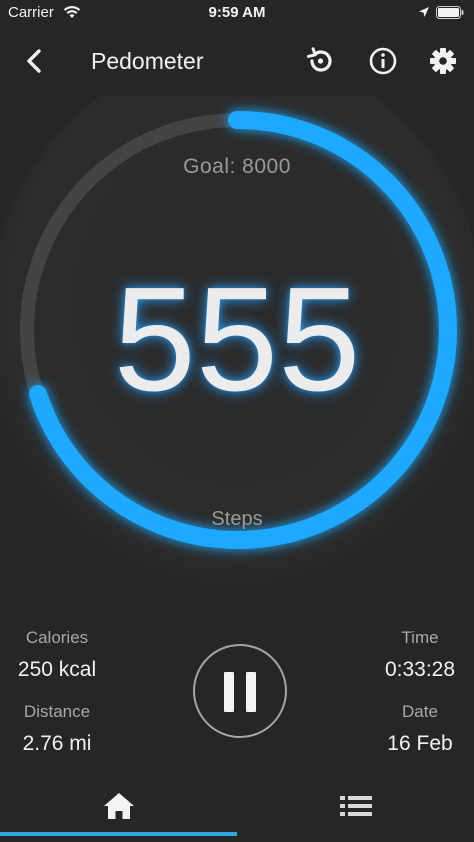  I want to click on active-tab-indicator, so click(118, 834).